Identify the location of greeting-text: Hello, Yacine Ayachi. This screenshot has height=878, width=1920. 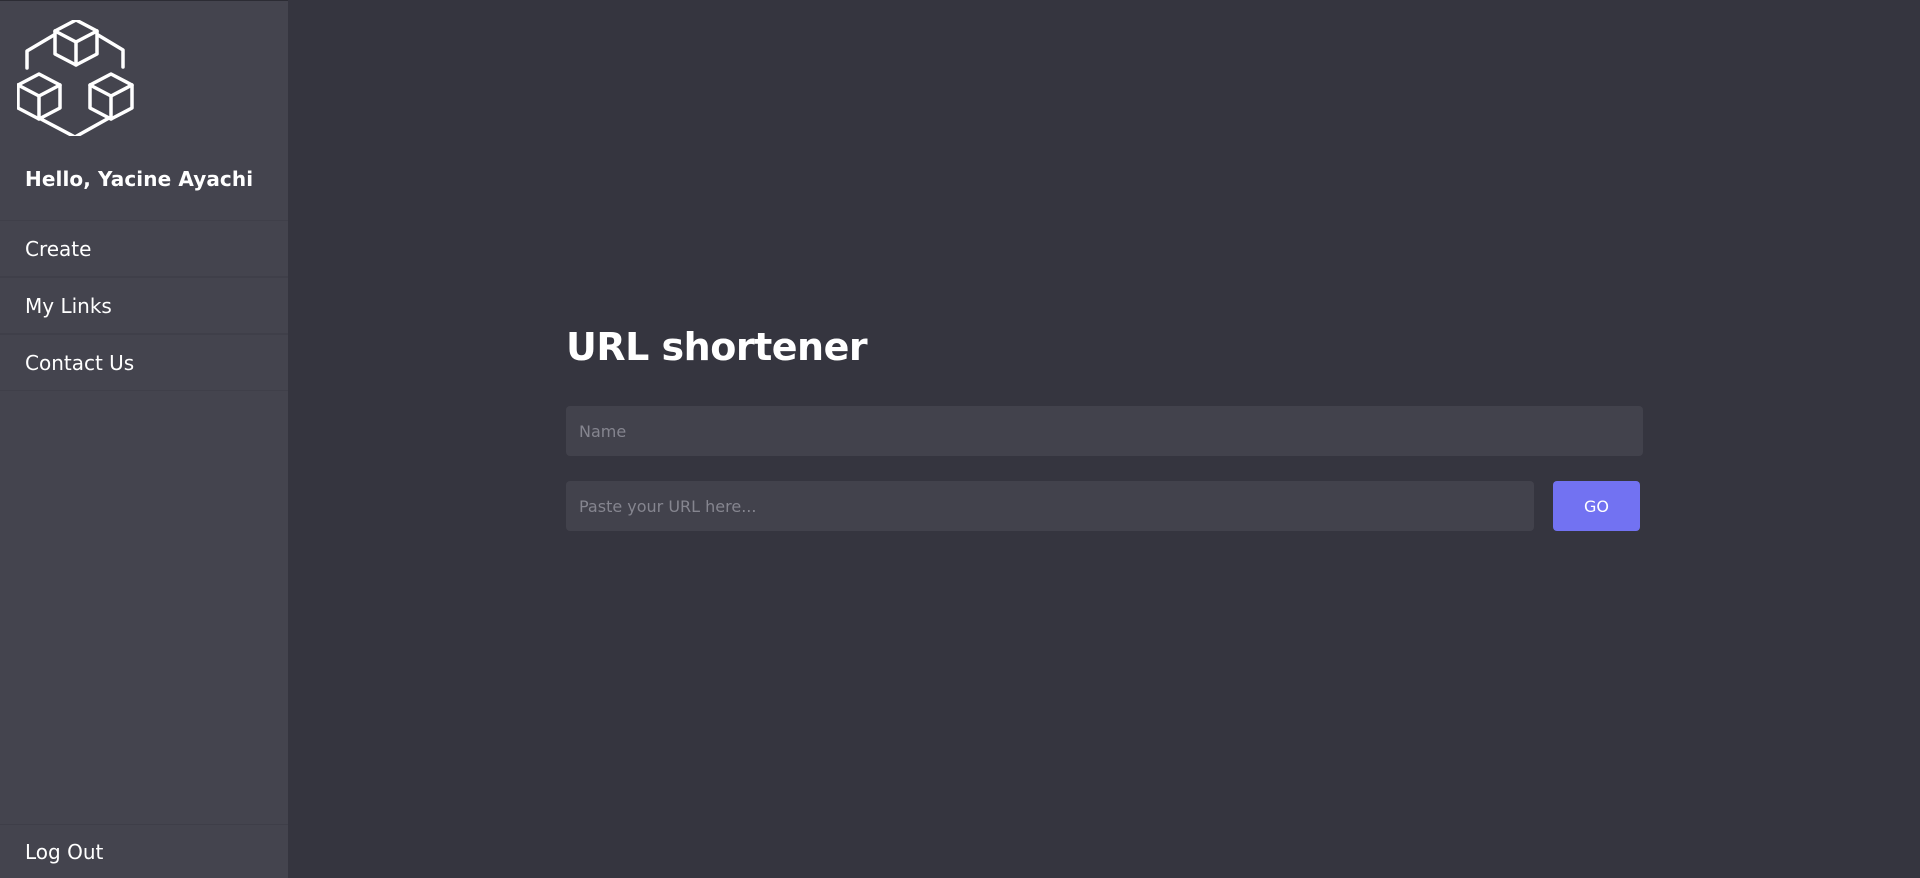
(139, 179).